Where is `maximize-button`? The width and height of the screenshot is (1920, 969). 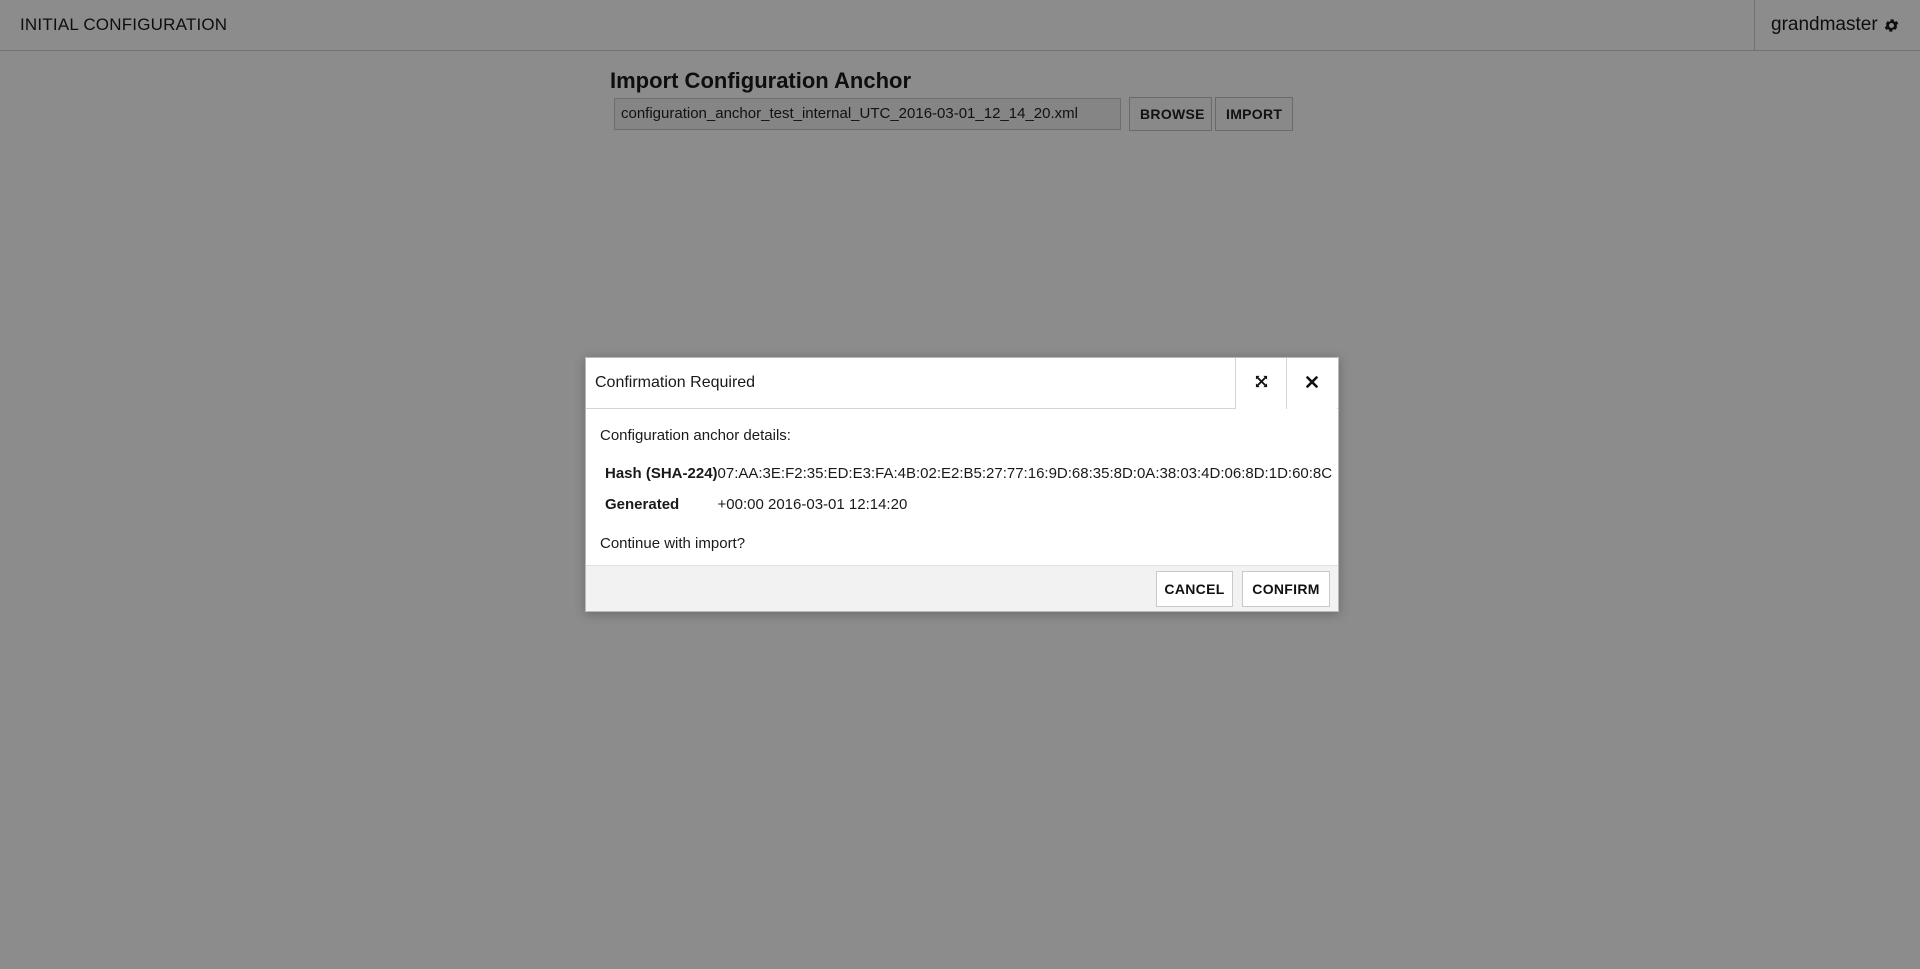 maximize-button is located at coordinates (1260, 383).